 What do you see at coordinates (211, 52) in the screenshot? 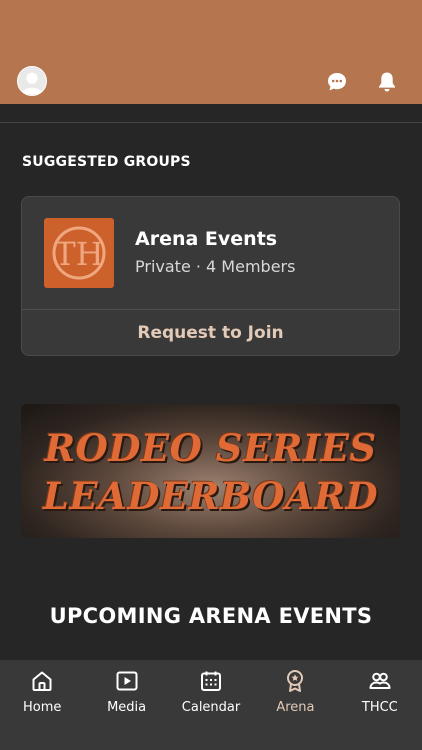
I see `top-bar` at bounding box center [211, 52].